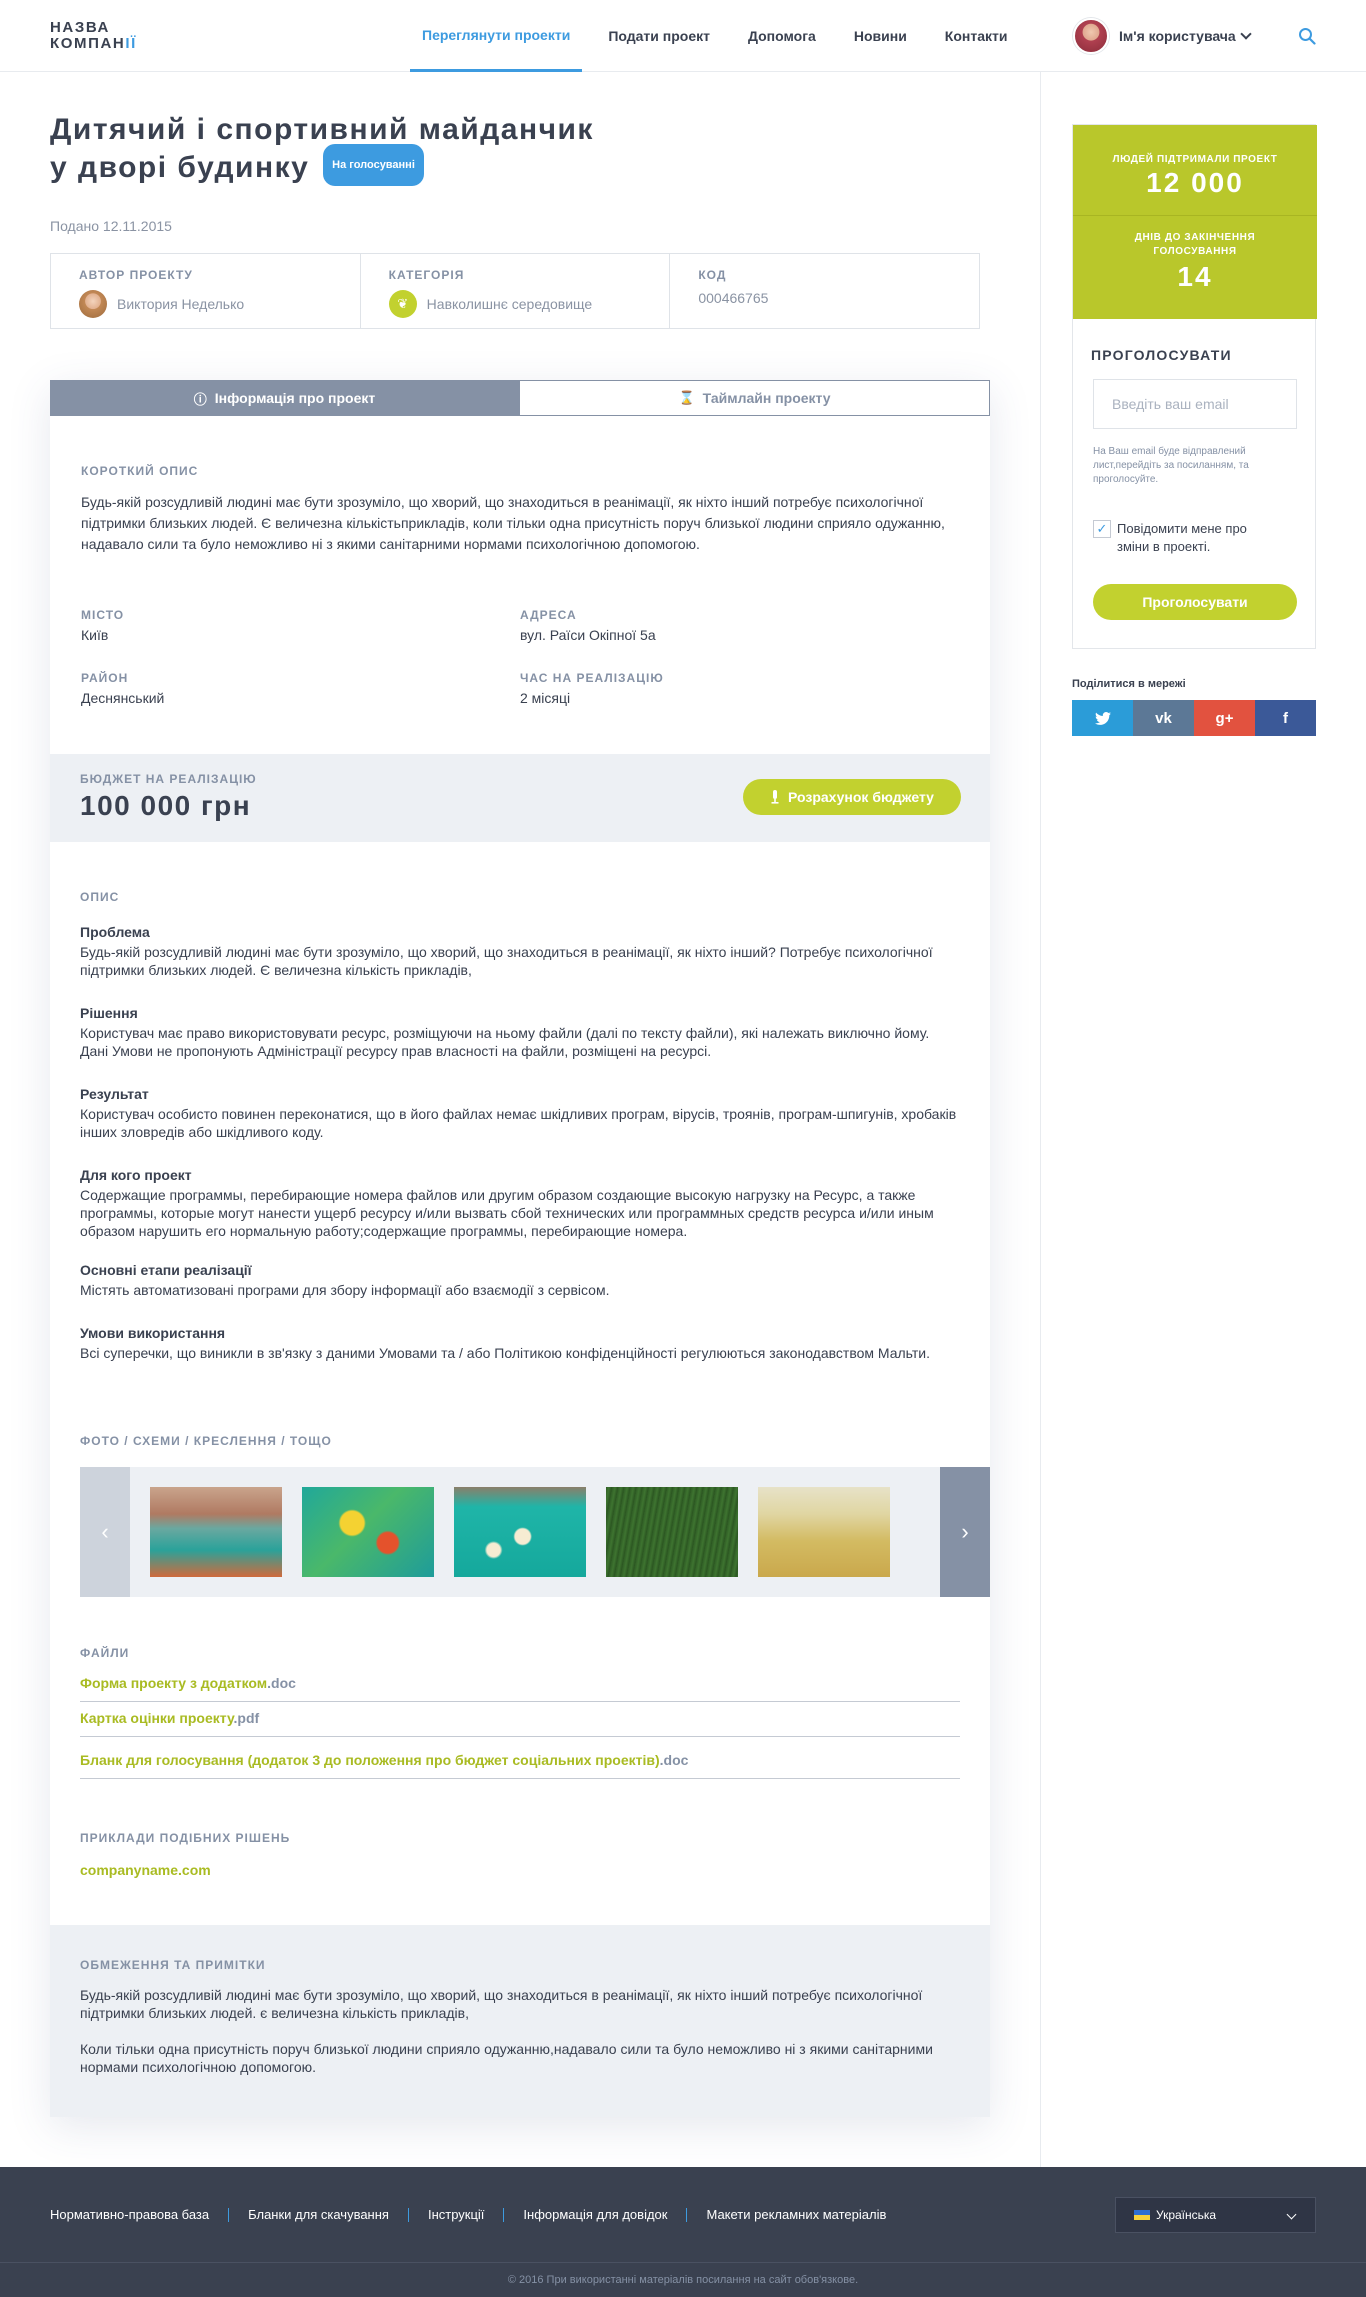 The height and width of the screenshot is (2297, 1366). Describe the element at coordinates (109, 1013) in the screenshot. I see `description-heading: Рішення` at that location.